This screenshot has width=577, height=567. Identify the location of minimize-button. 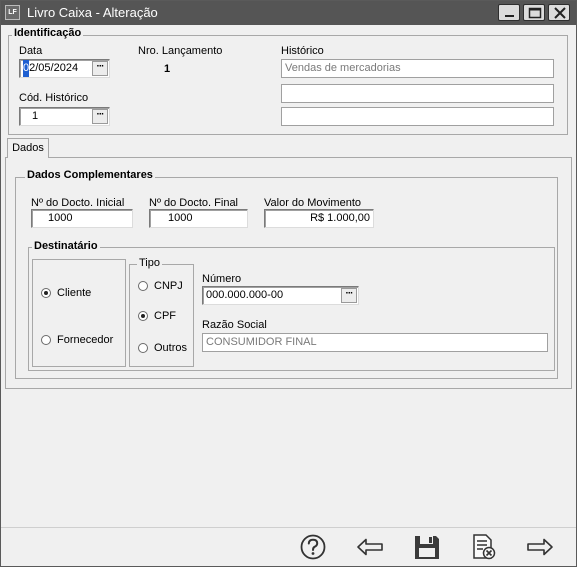
(509, 12).